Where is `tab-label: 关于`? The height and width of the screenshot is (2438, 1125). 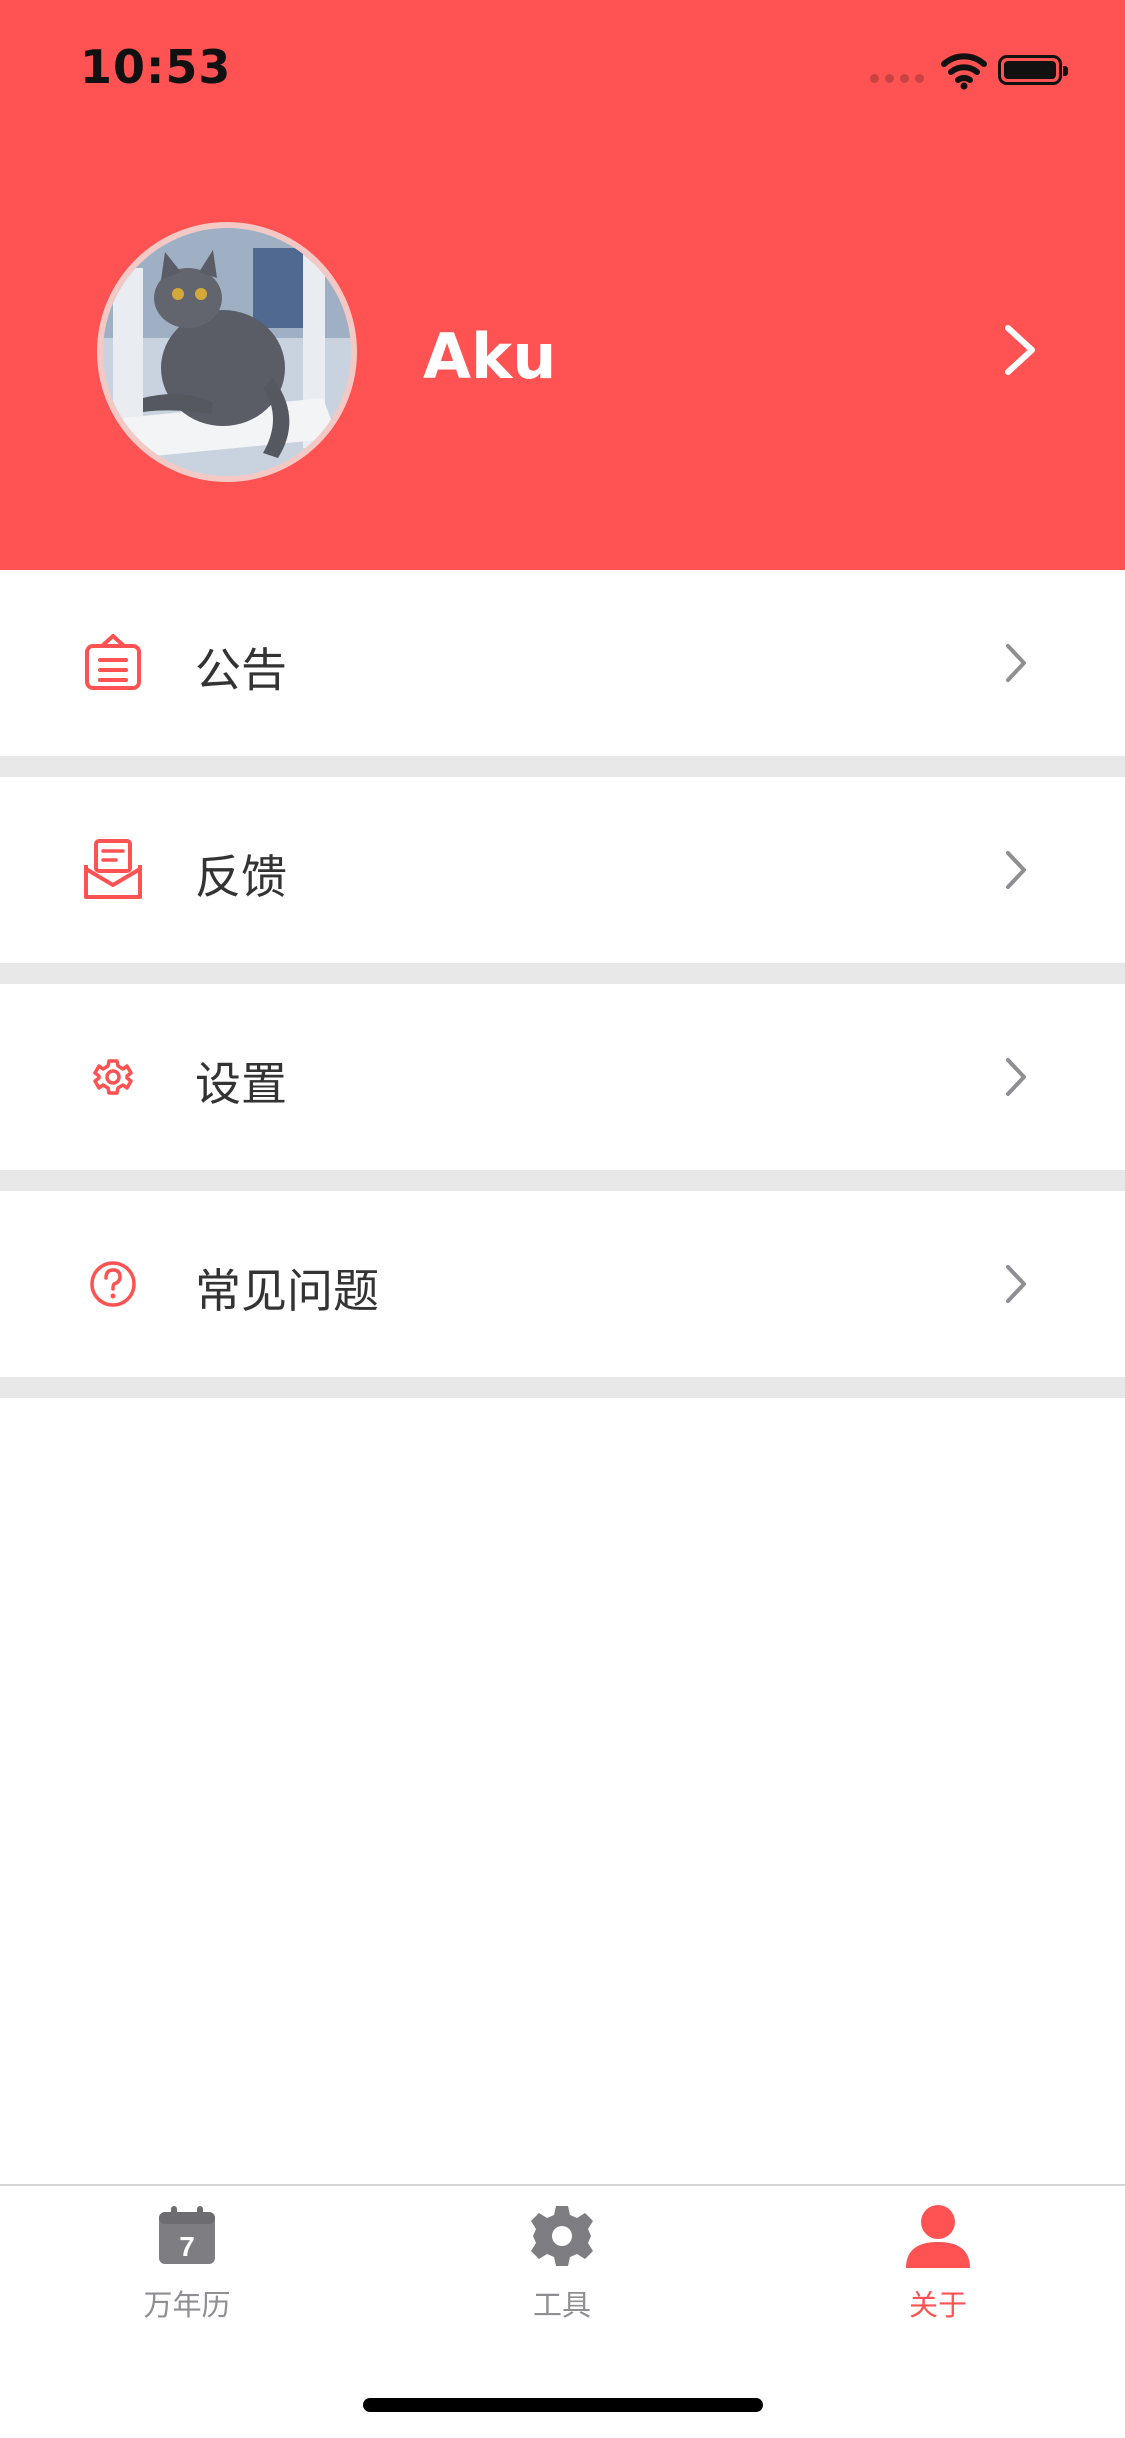
tab-label: 关于 is located at coordinates (937, 2305).